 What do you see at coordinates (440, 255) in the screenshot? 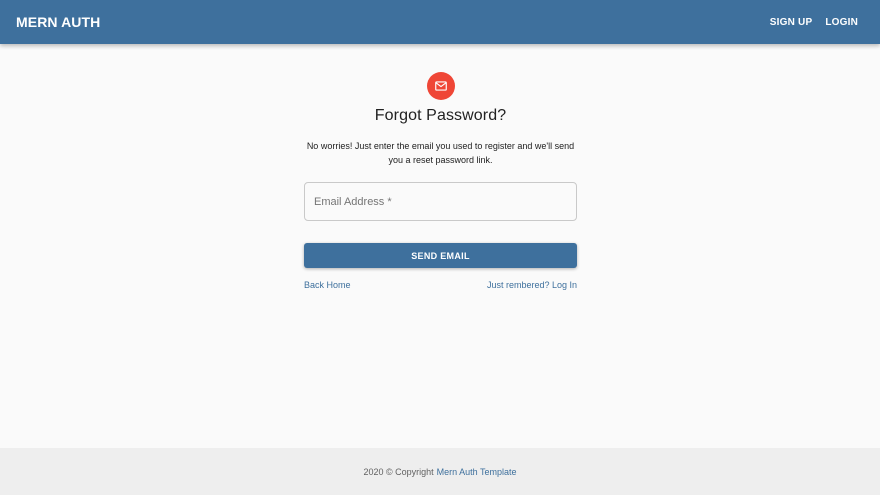
I see `send-email-button: SEND EMAIL` at bounding box center [440, 255].